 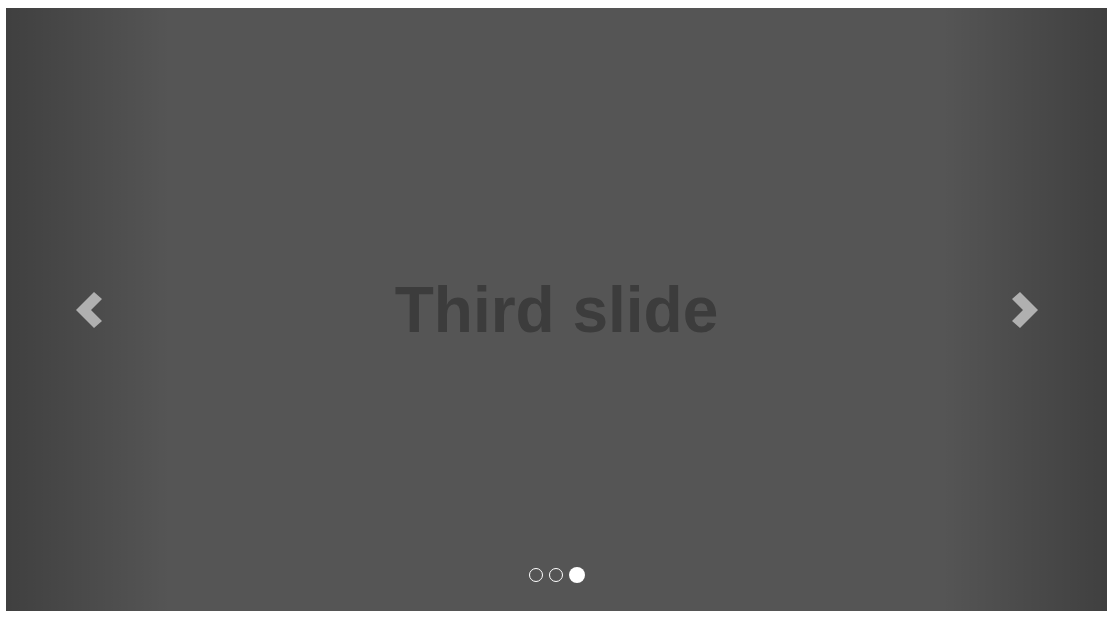 I want to click on chevron-left-icon, so click(x=88, y=309).